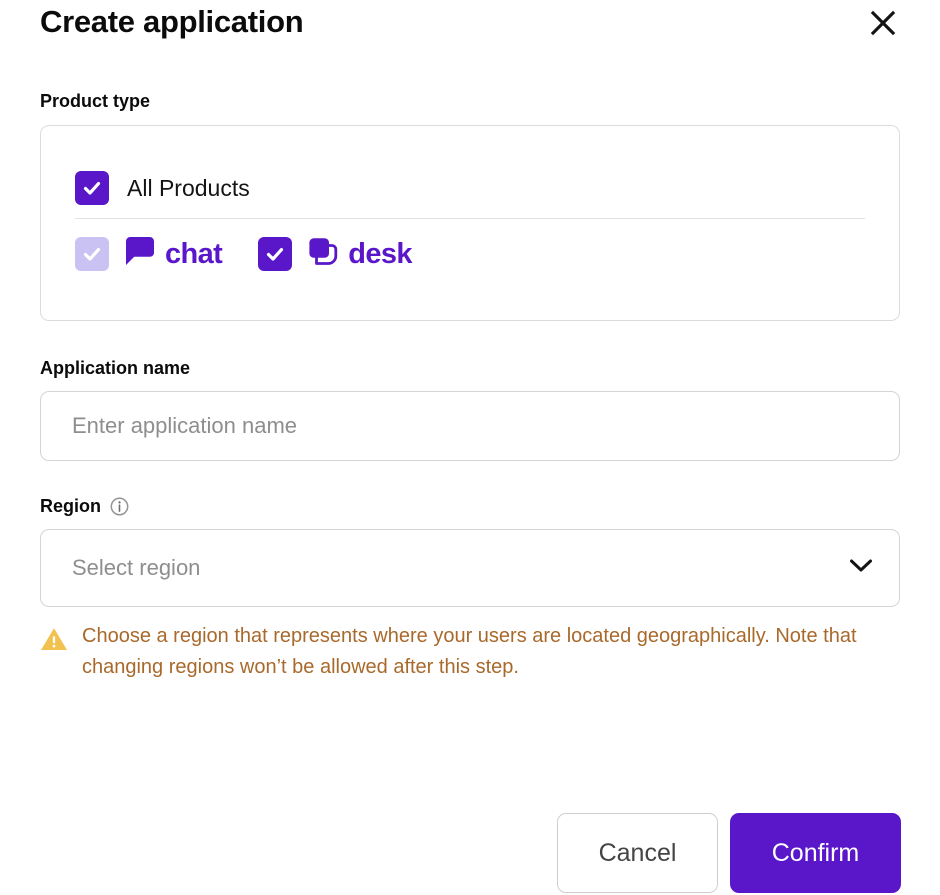 This screenshot has height=895, width=940. I want to click on close-button, so click(883, 23).